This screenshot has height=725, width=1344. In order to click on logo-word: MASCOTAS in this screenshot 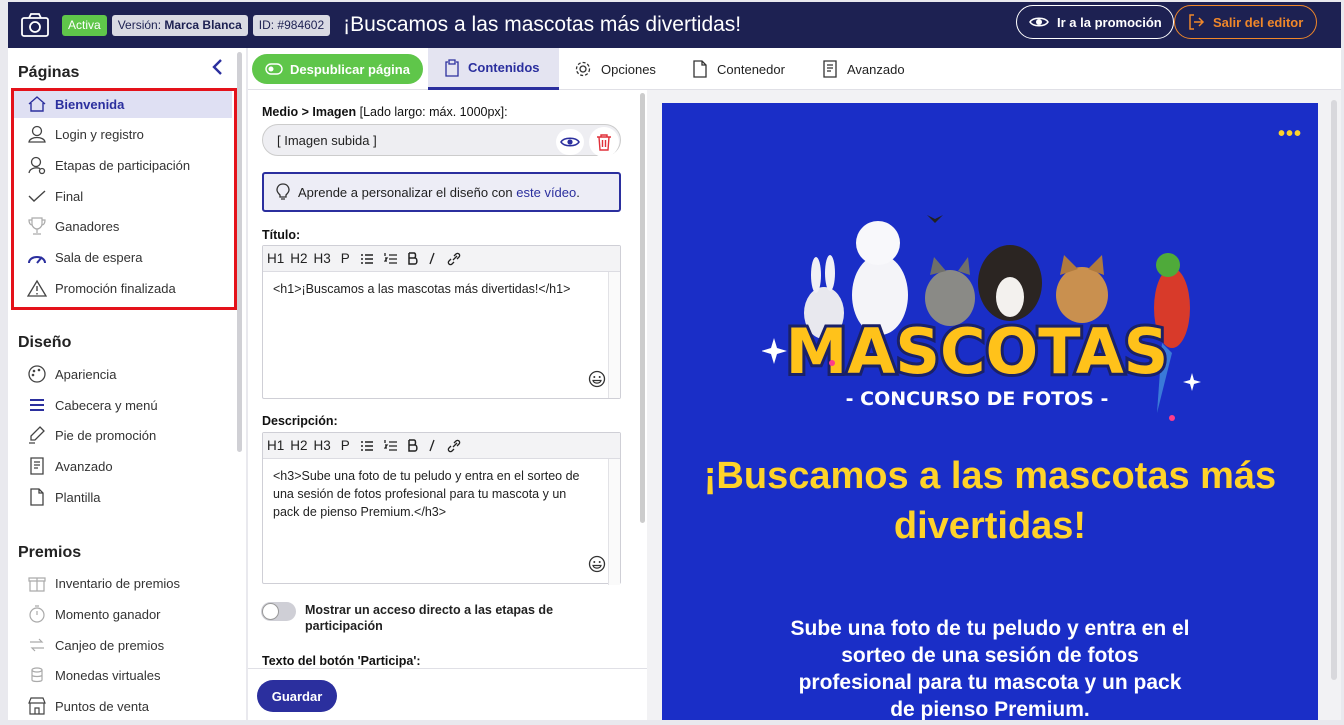, I will do `click(977, 351)`.